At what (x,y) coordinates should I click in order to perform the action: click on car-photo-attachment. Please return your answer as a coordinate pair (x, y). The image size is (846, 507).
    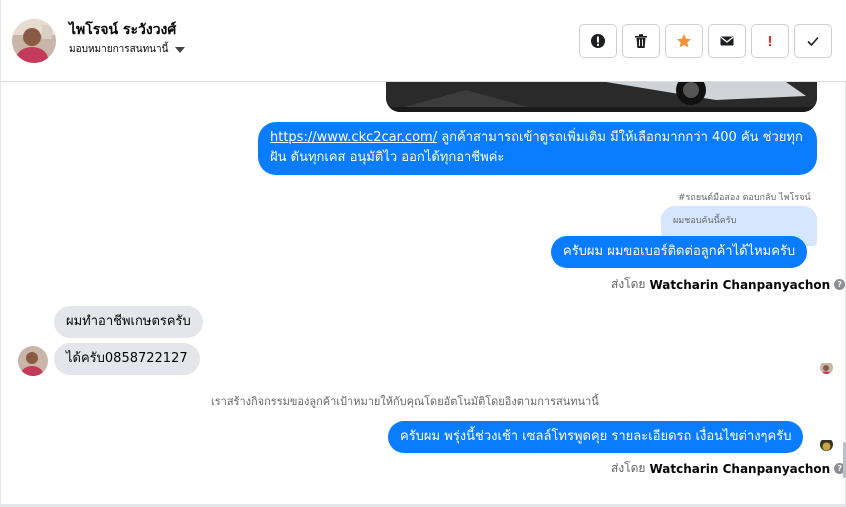
    Looking at the image, I should click on (601, 97).